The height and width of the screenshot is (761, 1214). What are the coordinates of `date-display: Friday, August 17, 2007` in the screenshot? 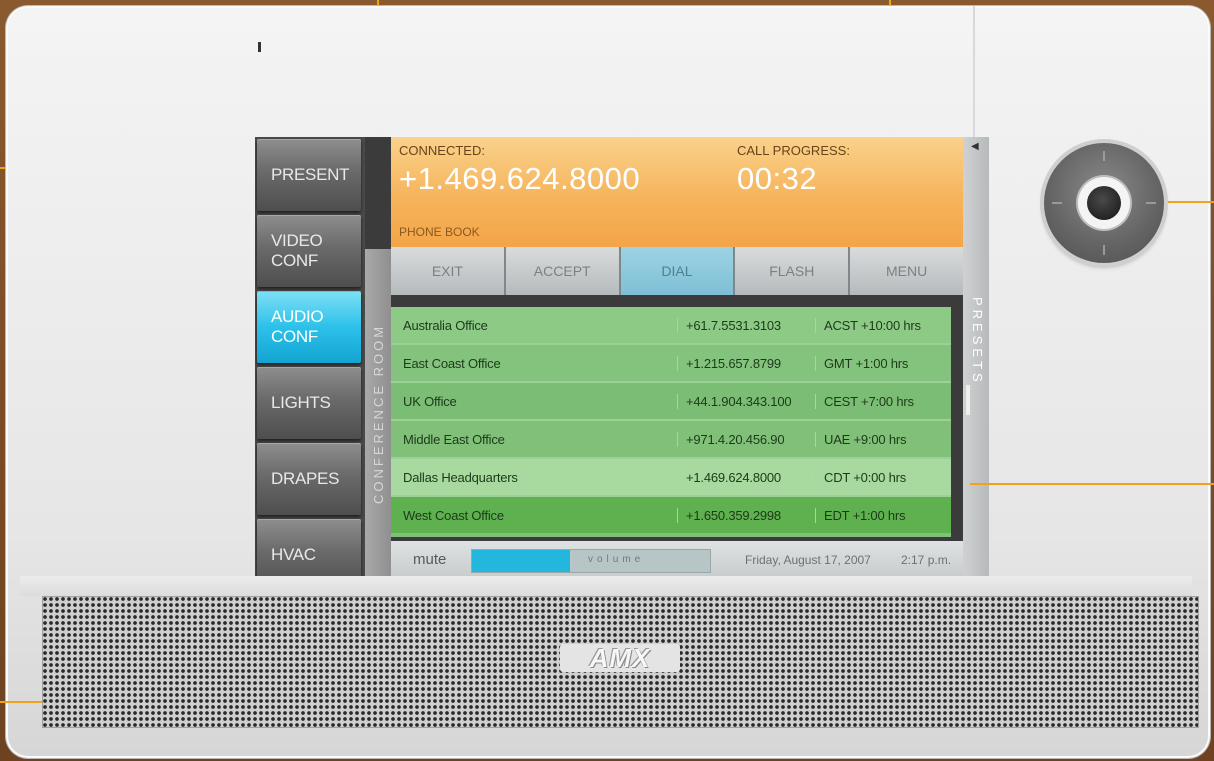 It's located at (808, 560).